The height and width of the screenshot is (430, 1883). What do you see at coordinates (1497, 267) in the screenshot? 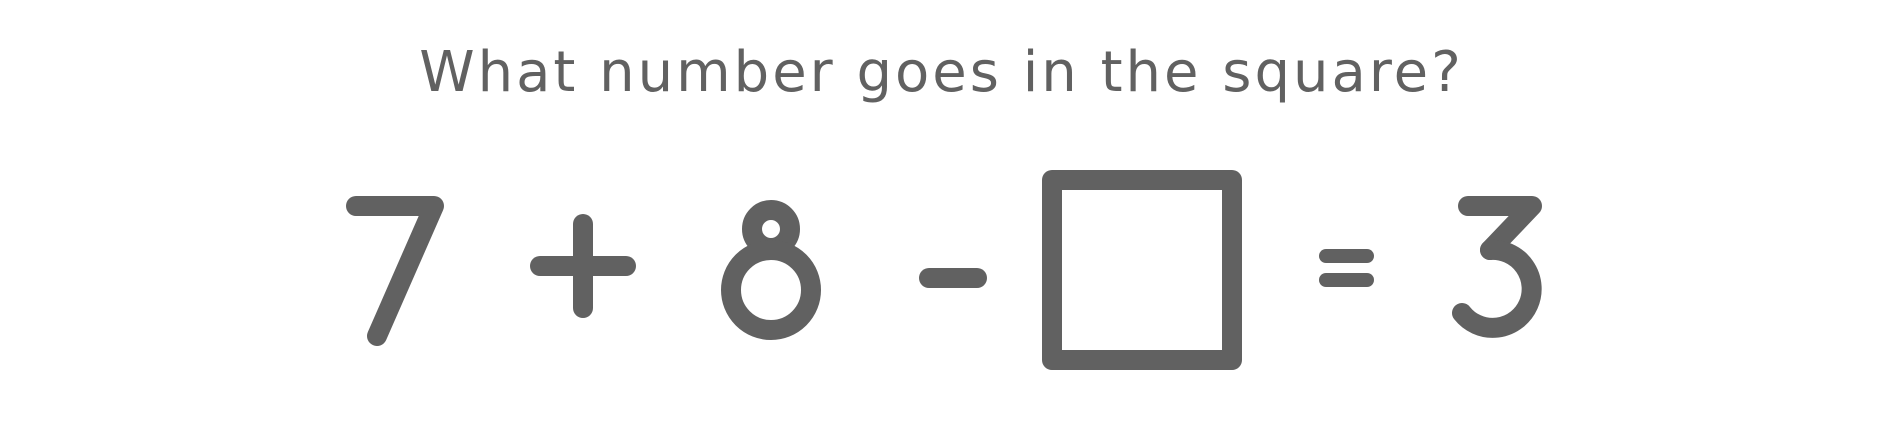
I see `digit-three` at bounding box center [1497, 267].